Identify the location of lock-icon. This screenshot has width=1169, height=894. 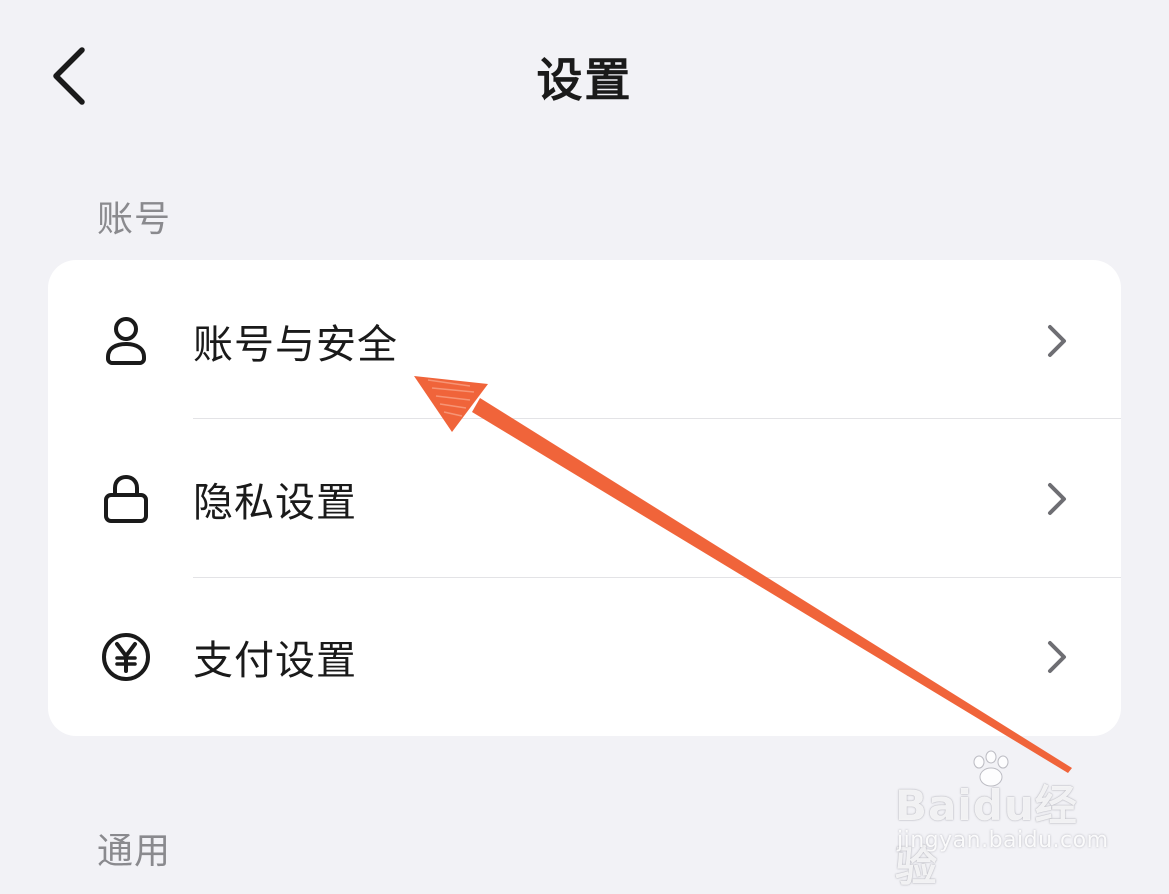
(126, 498).